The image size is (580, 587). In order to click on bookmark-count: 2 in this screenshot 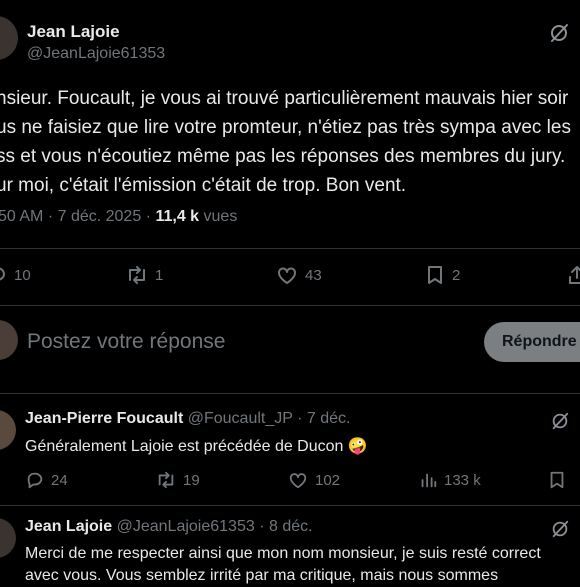, I will do `click(456, 275)`.